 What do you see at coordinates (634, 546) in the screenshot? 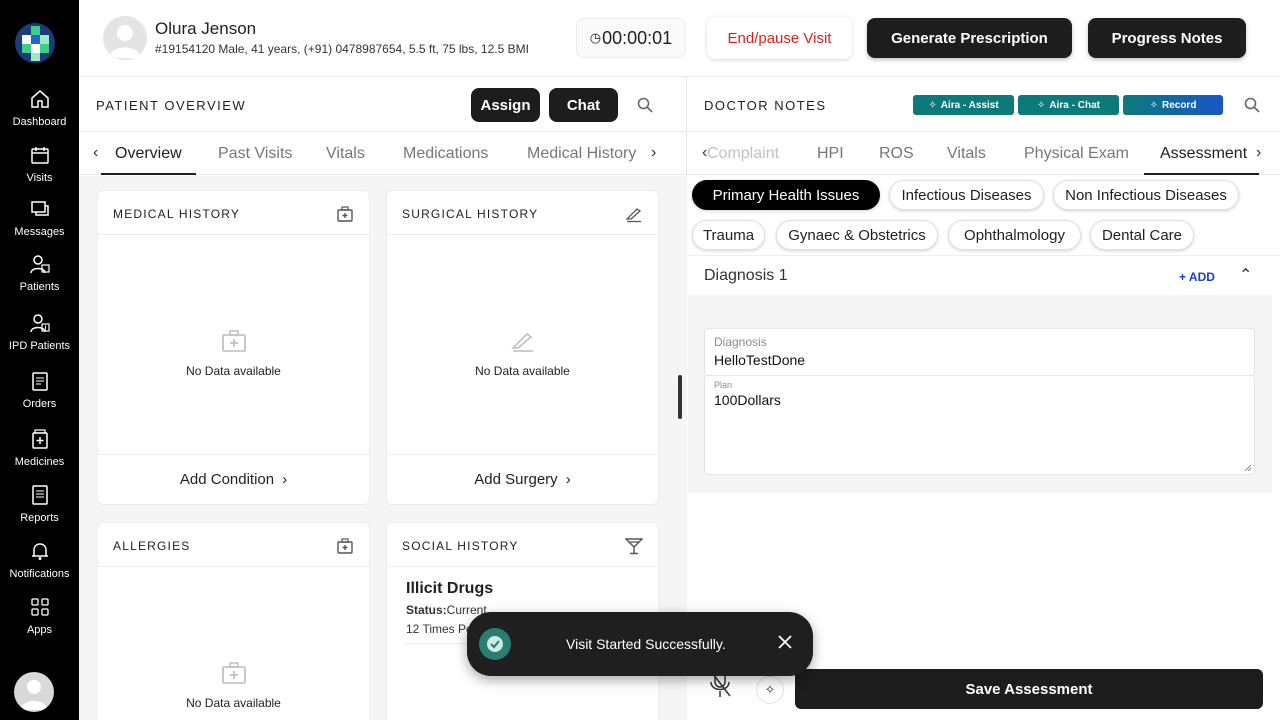
I see `cocktail-glass-icon` at bounding box center [634, 546].